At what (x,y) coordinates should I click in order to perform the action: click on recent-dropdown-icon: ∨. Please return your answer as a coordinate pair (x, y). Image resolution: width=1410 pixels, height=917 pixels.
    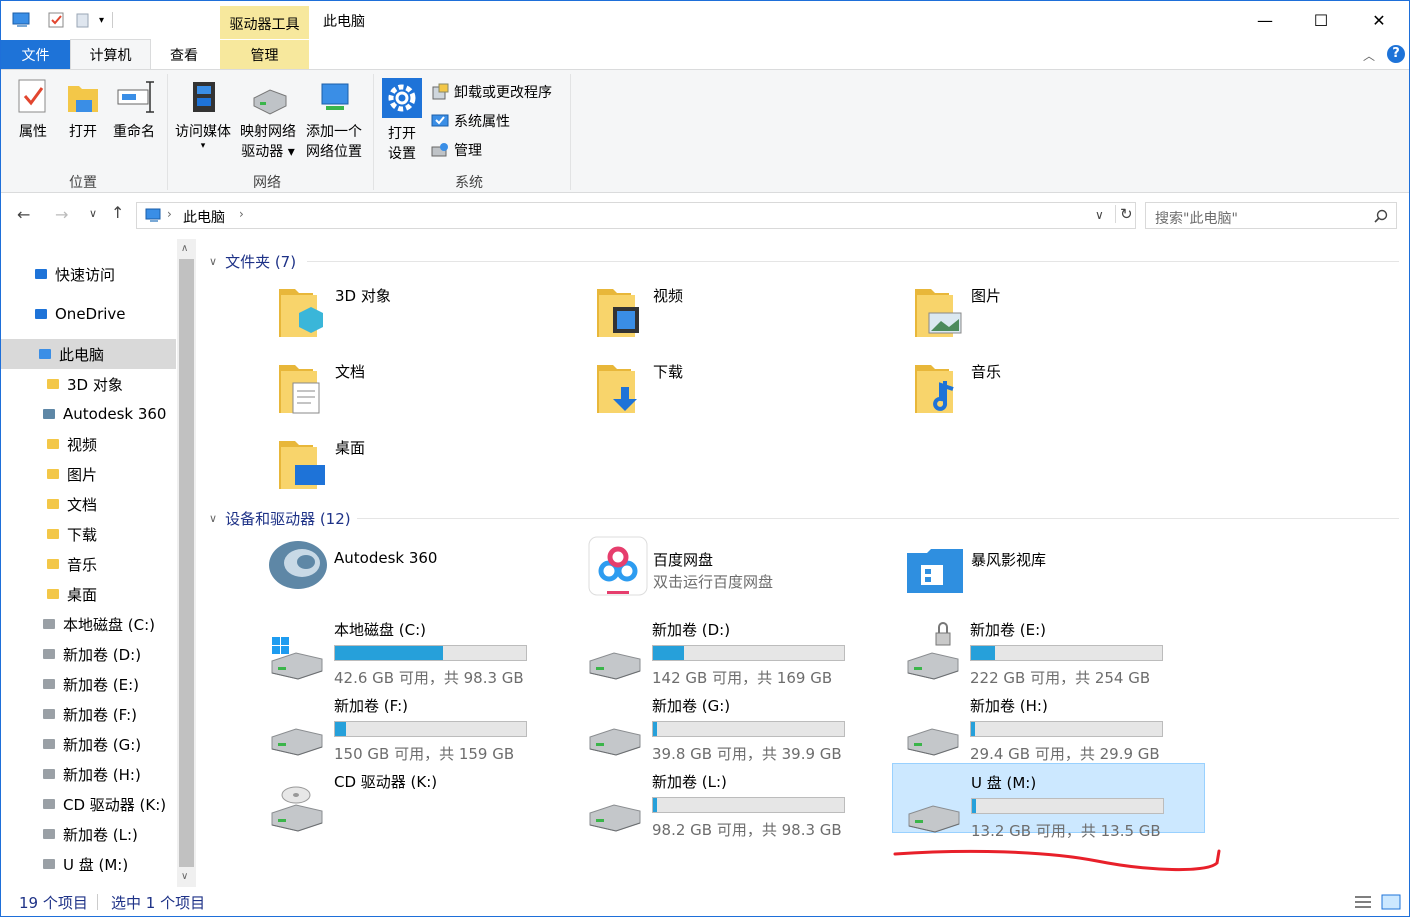
    Looking at the image, I should click on (93, 213).